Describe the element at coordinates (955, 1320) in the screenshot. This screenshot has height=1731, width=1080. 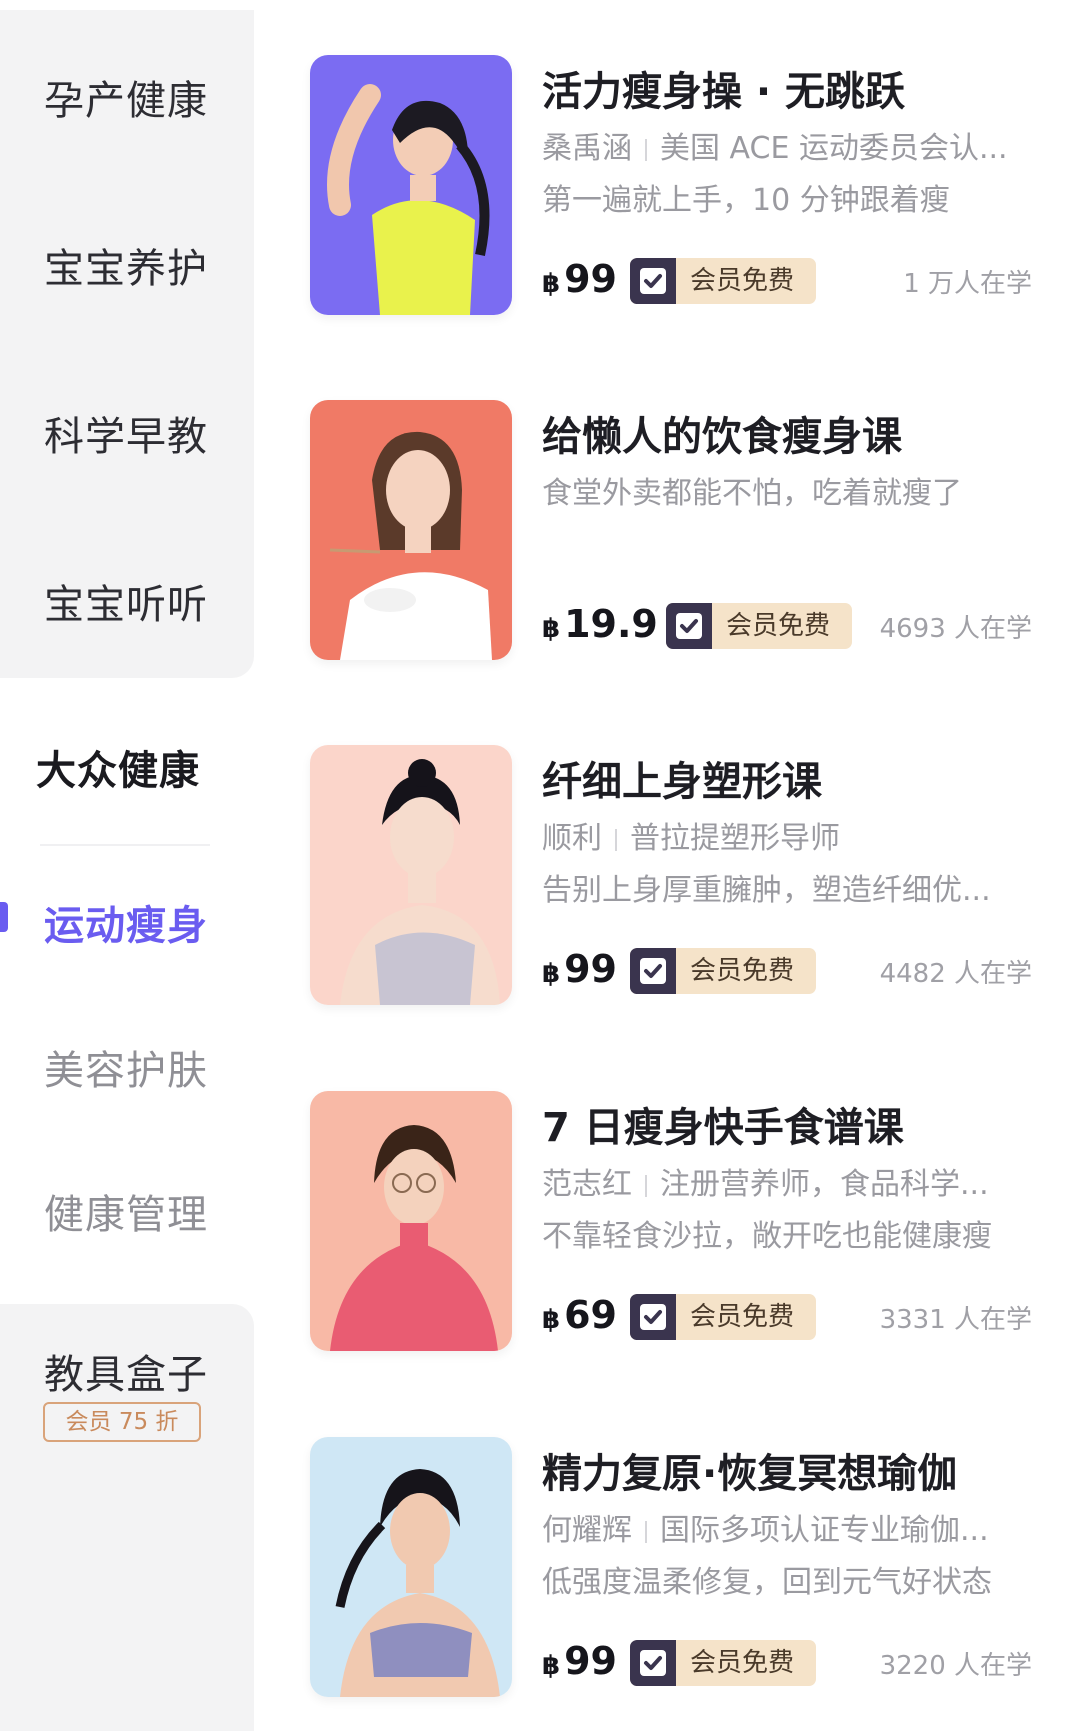
I see `learner-count: 3331 人在学` at that location.